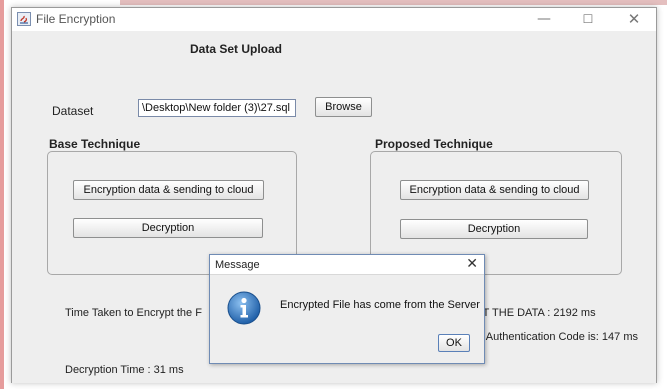  What do you see at coordinates (544, 19) in the screenshot?
I see `minimize-button: —` at bounding box center [544, 19].